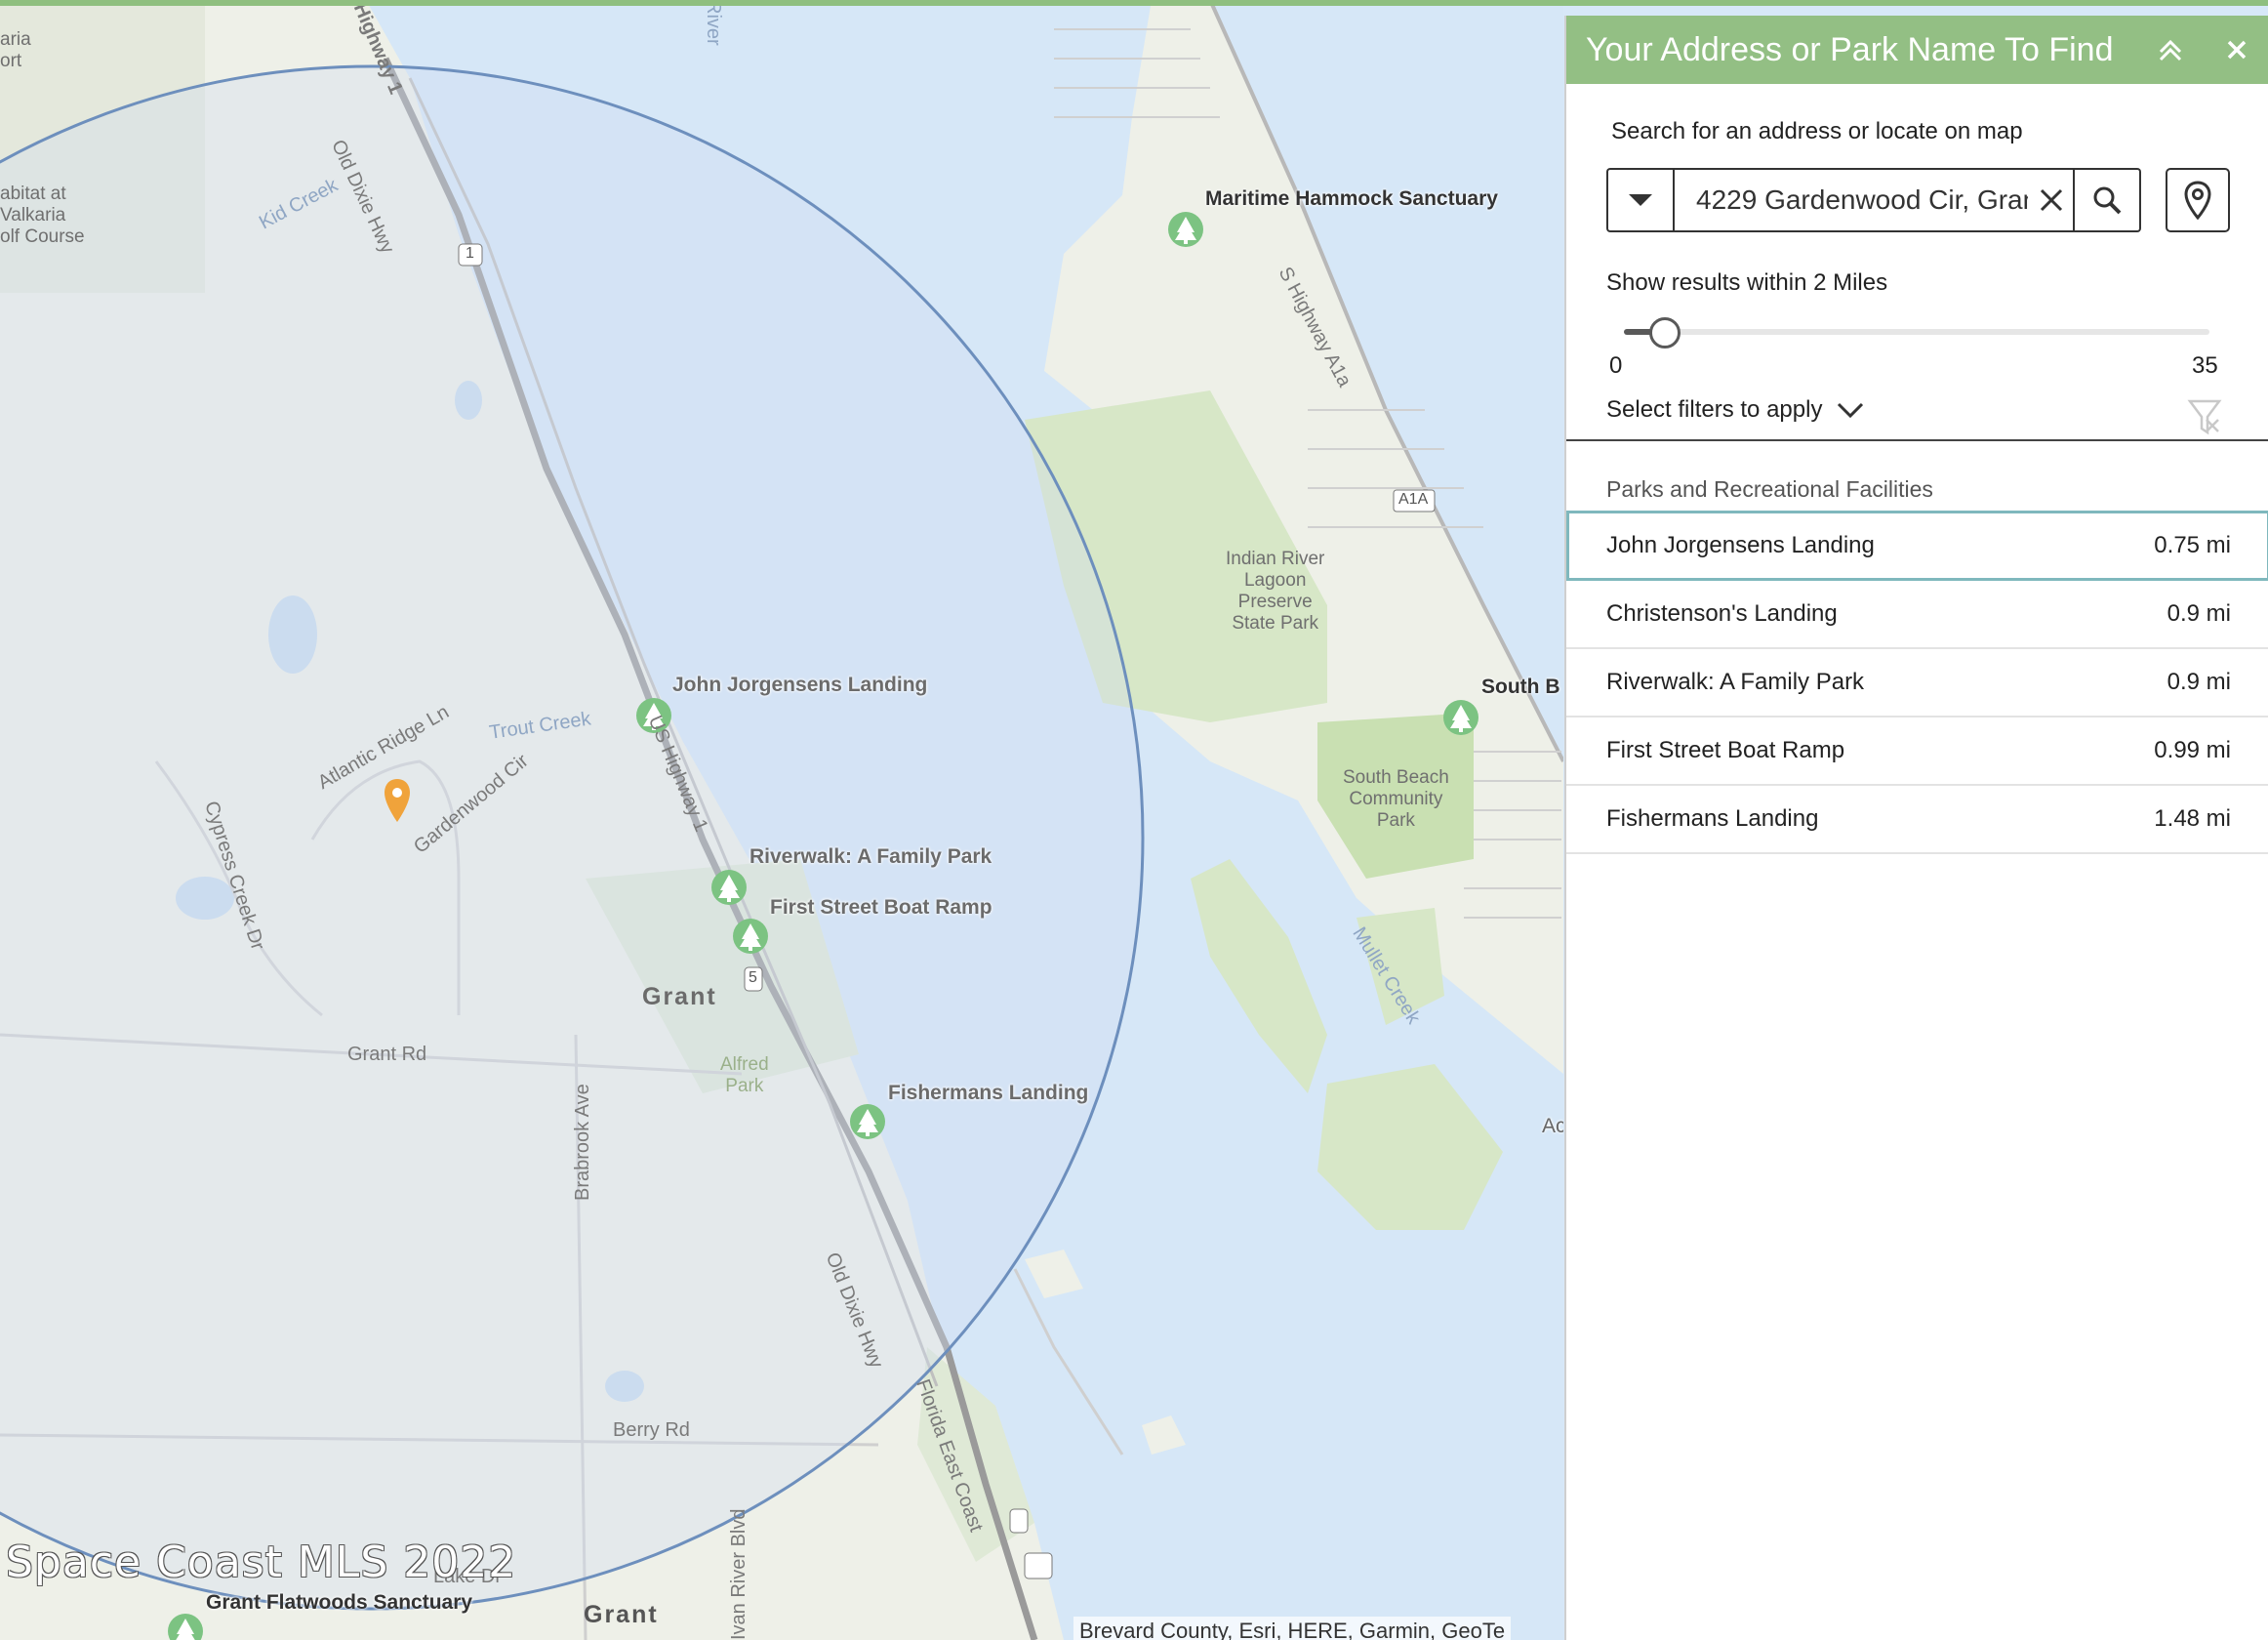  I want to click on slider-max-label: 35, so click(2205, 365).